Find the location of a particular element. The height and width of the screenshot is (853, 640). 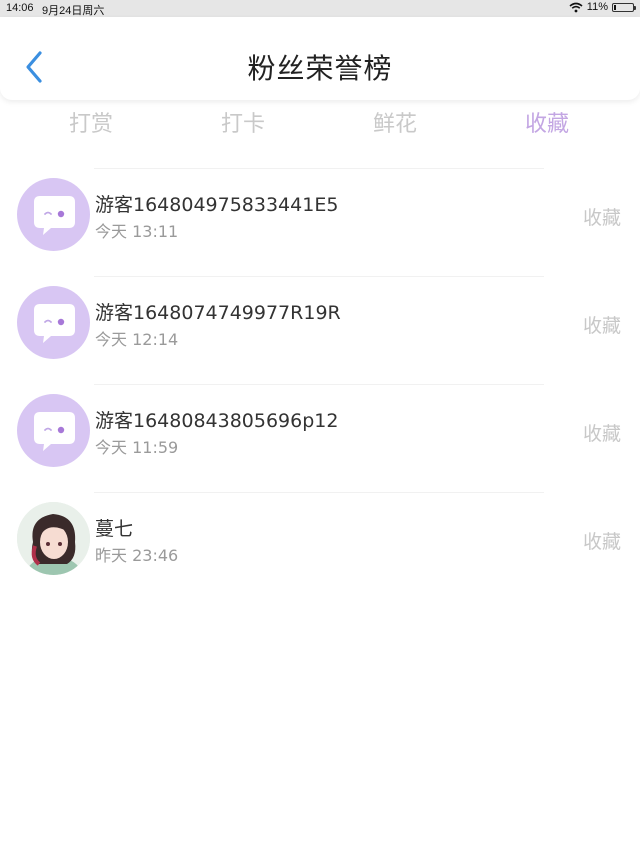

item-name: 蔓七 is located at coordinates (114, 529).